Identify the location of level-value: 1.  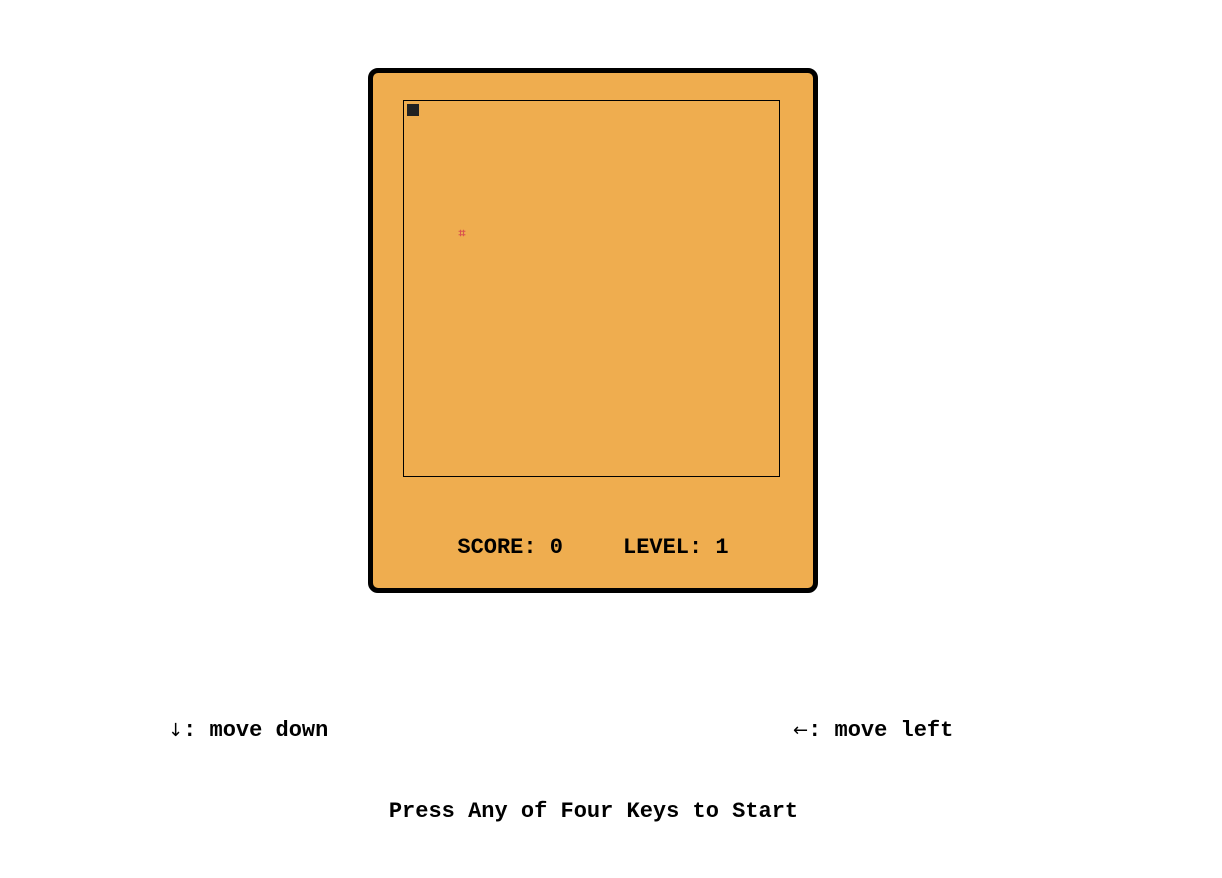
(722, 547).